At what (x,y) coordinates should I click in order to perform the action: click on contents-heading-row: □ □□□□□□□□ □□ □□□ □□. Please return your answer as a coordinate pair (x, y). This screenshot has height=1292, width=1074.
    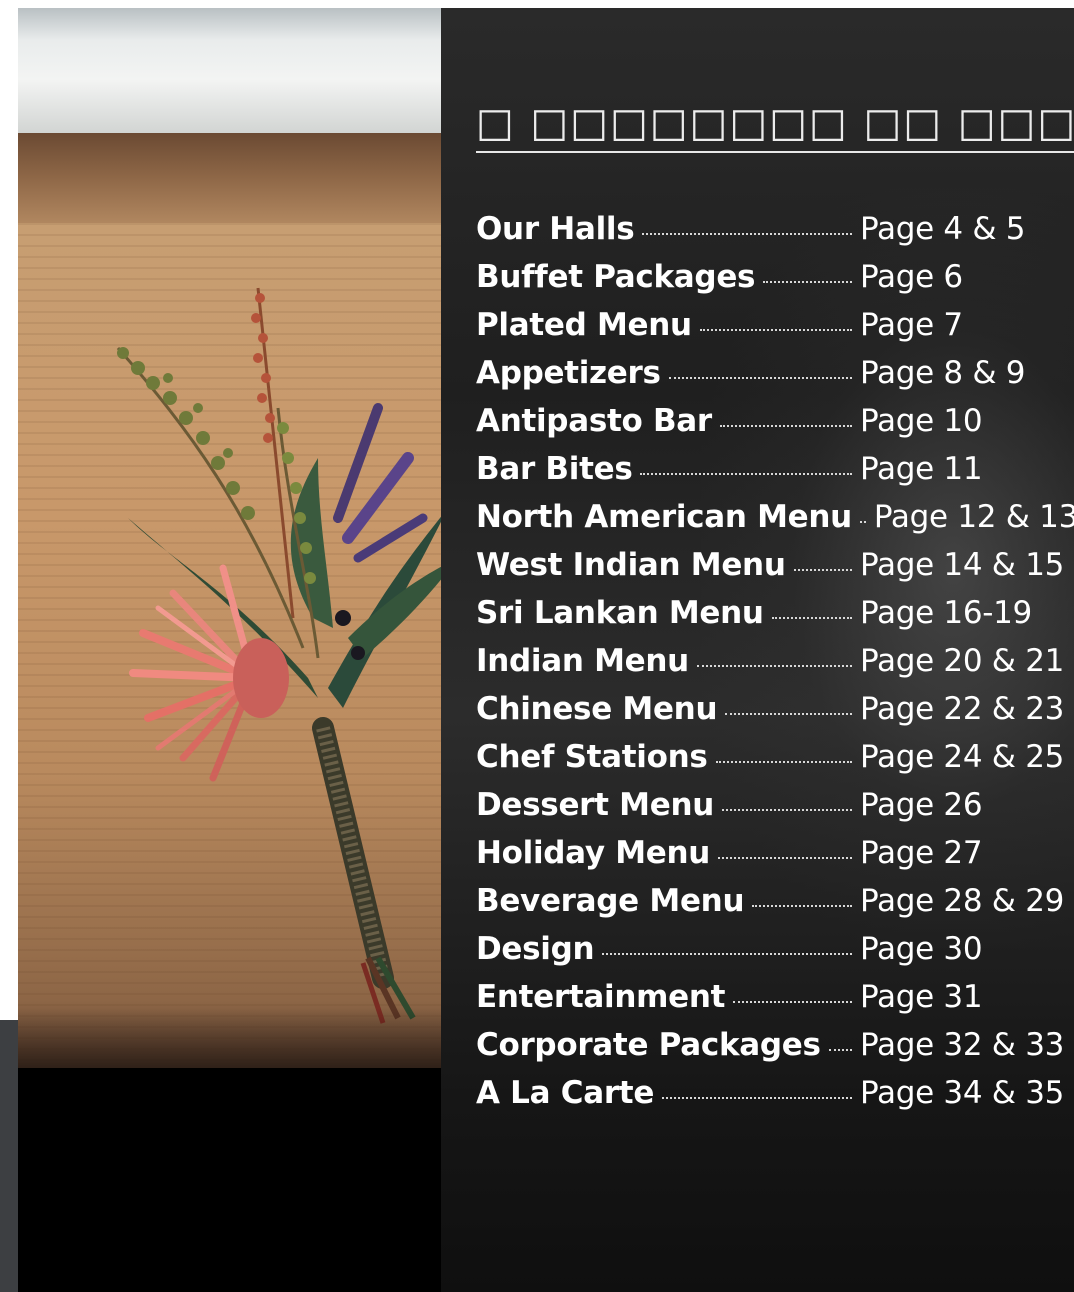
    Looking at the image, I should click on (775, 127).